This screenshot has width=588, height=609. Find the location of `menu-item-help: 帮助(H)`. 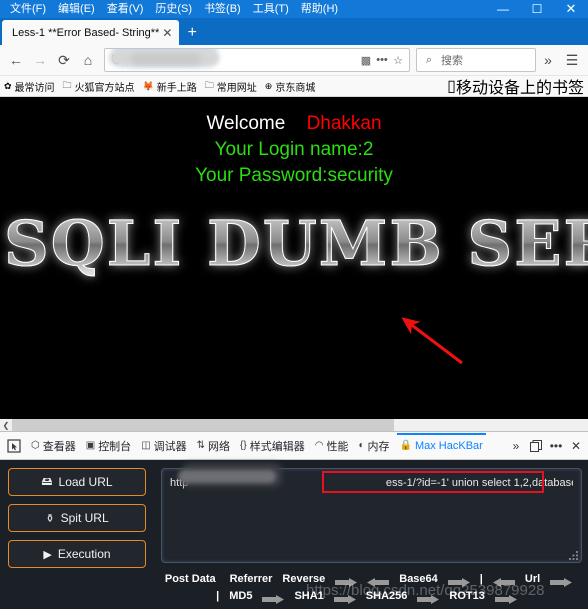

menu-item-help: 帮助(H) is located at coordinates (319, 9).